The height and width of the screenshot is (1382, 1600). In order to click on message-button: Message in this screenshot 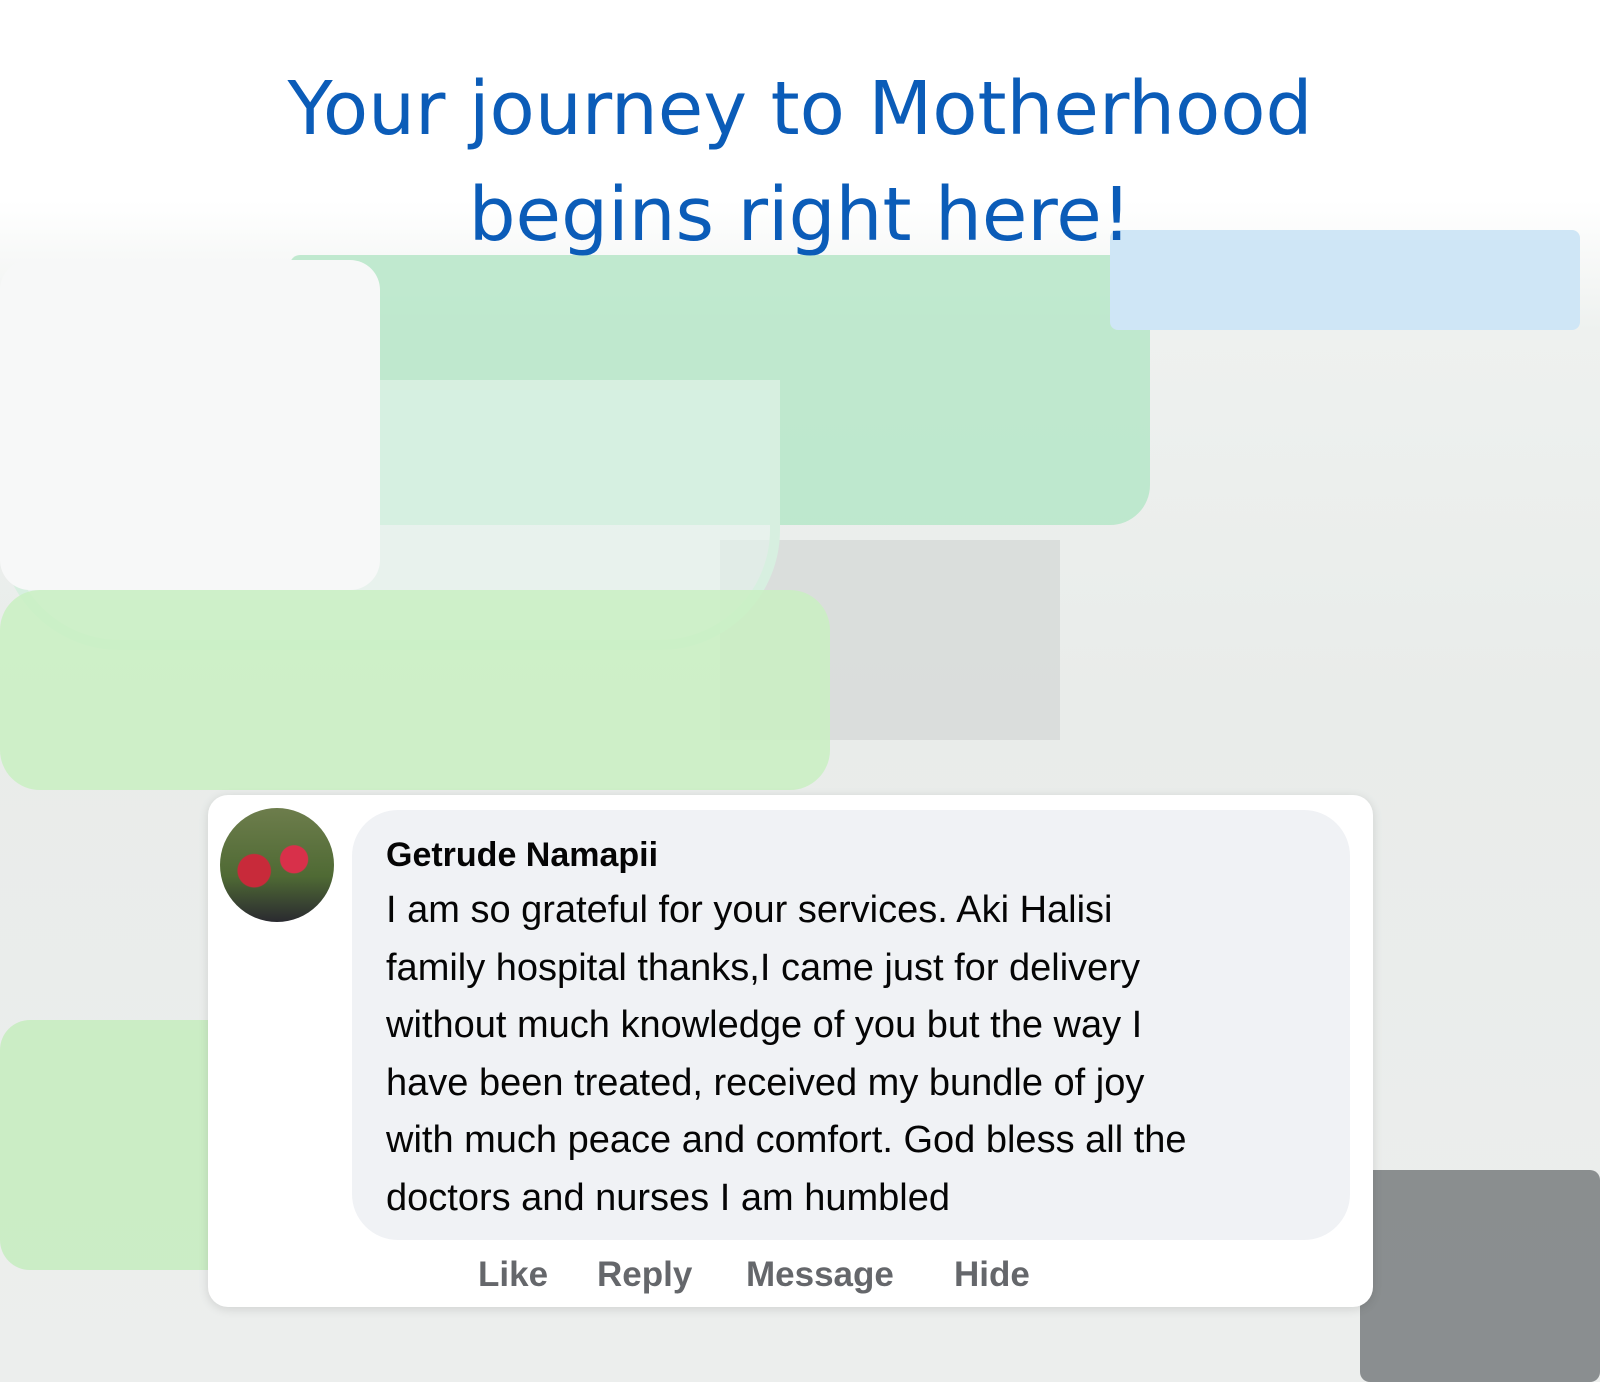, I will do `click(820, 1275)`.